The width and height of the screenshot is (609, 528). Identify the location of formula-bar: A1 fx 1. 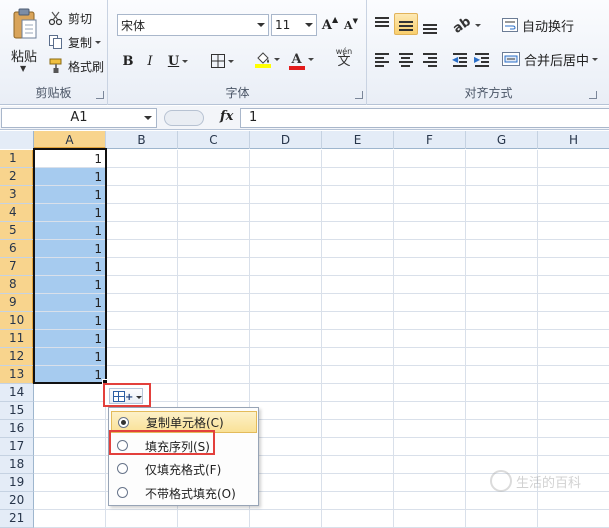
(304, 118).